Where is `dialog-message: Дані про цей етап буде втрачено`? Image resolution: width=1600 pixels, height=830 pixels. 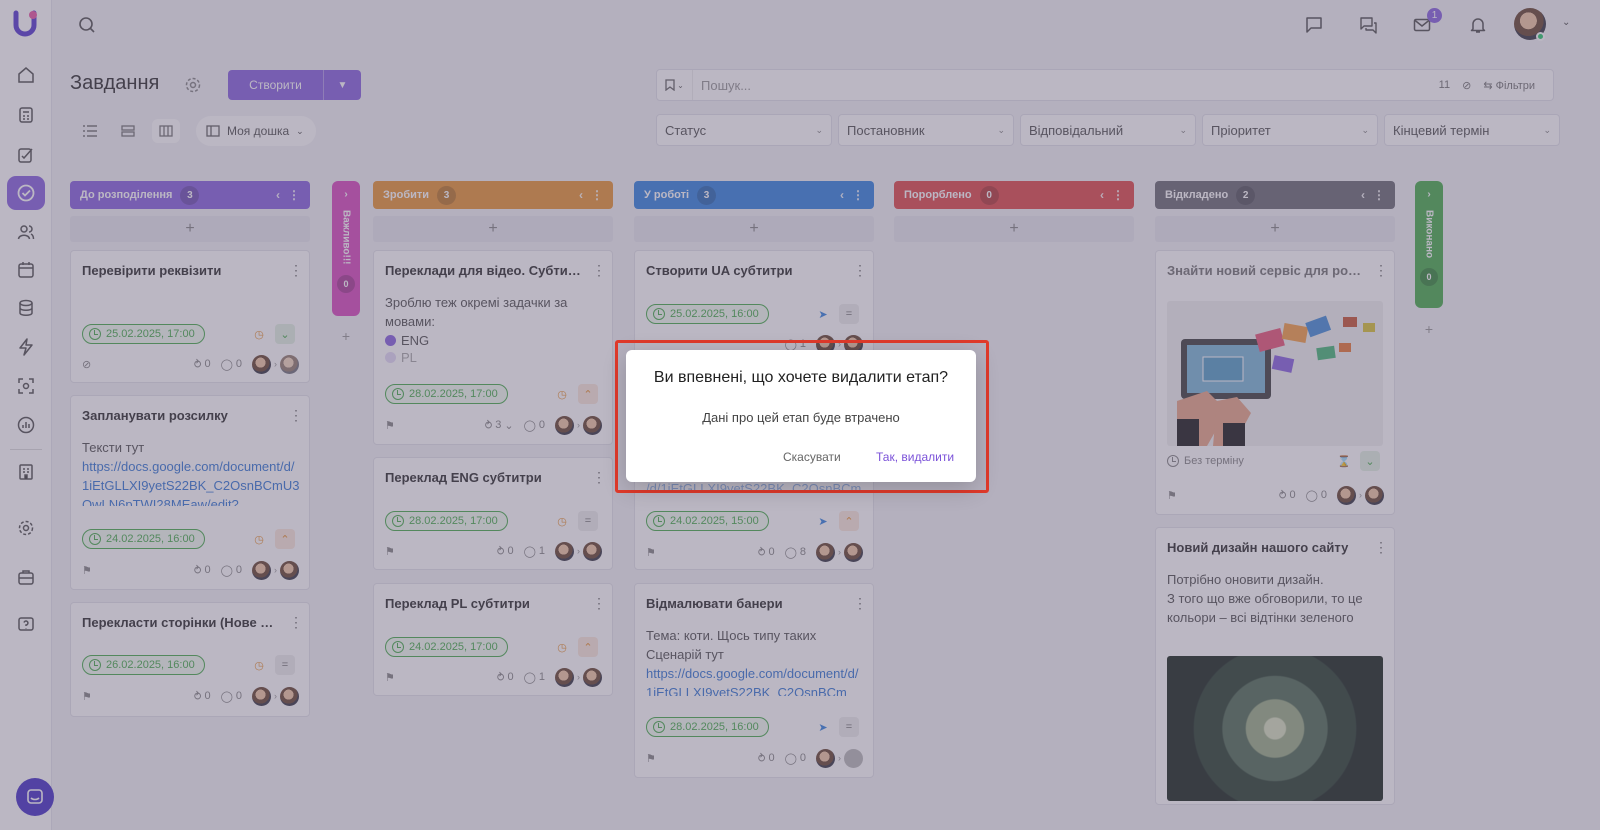 dialog-message: Дані про цей етап буде втрачено is located at coordinates (801, 417).